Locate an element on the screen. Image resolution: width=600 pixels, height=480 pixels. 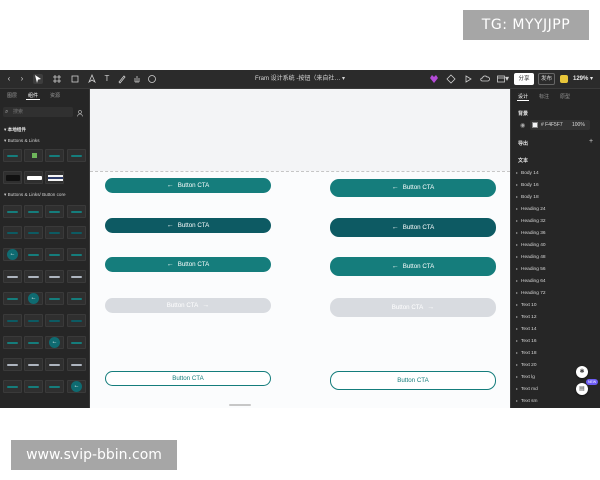
hand-tool-icon is located at coordinates (137, 79).